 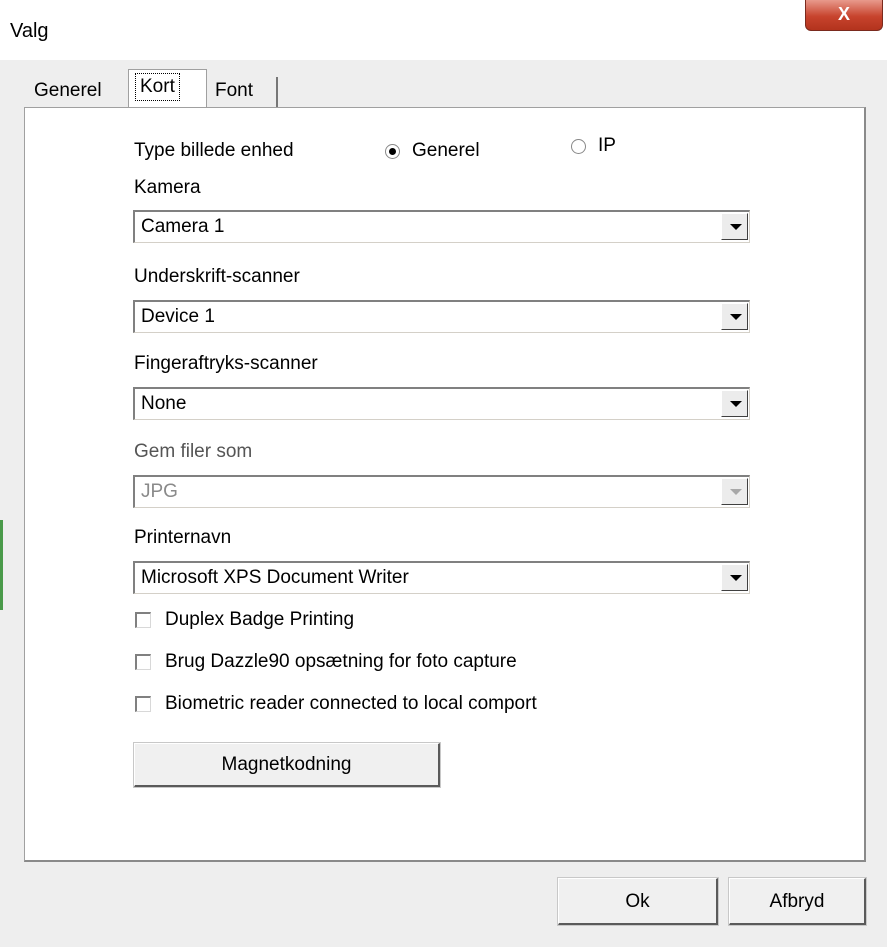 I want to click on magnet-coding-button: Magnetkodning, so click(x=287, y=765).